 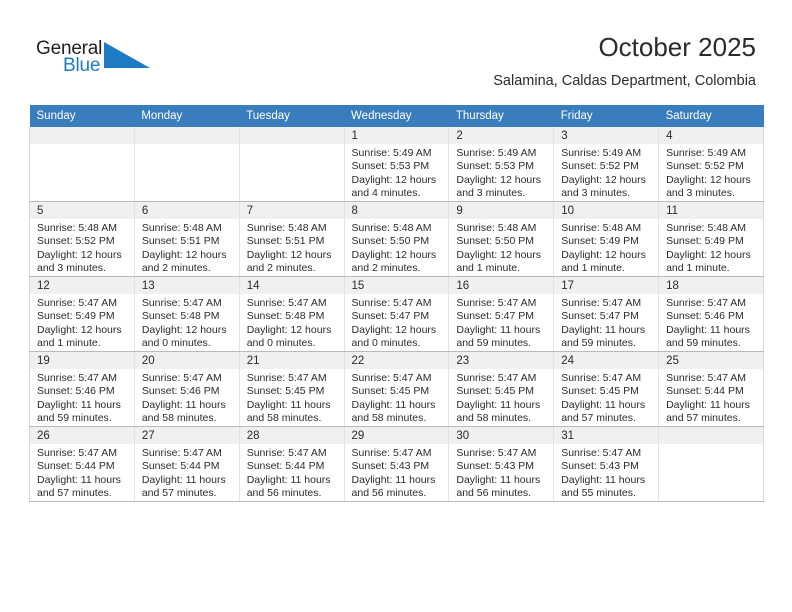 I want to click on day-detail-line: and 1 minute., so click(x=69, y=343).